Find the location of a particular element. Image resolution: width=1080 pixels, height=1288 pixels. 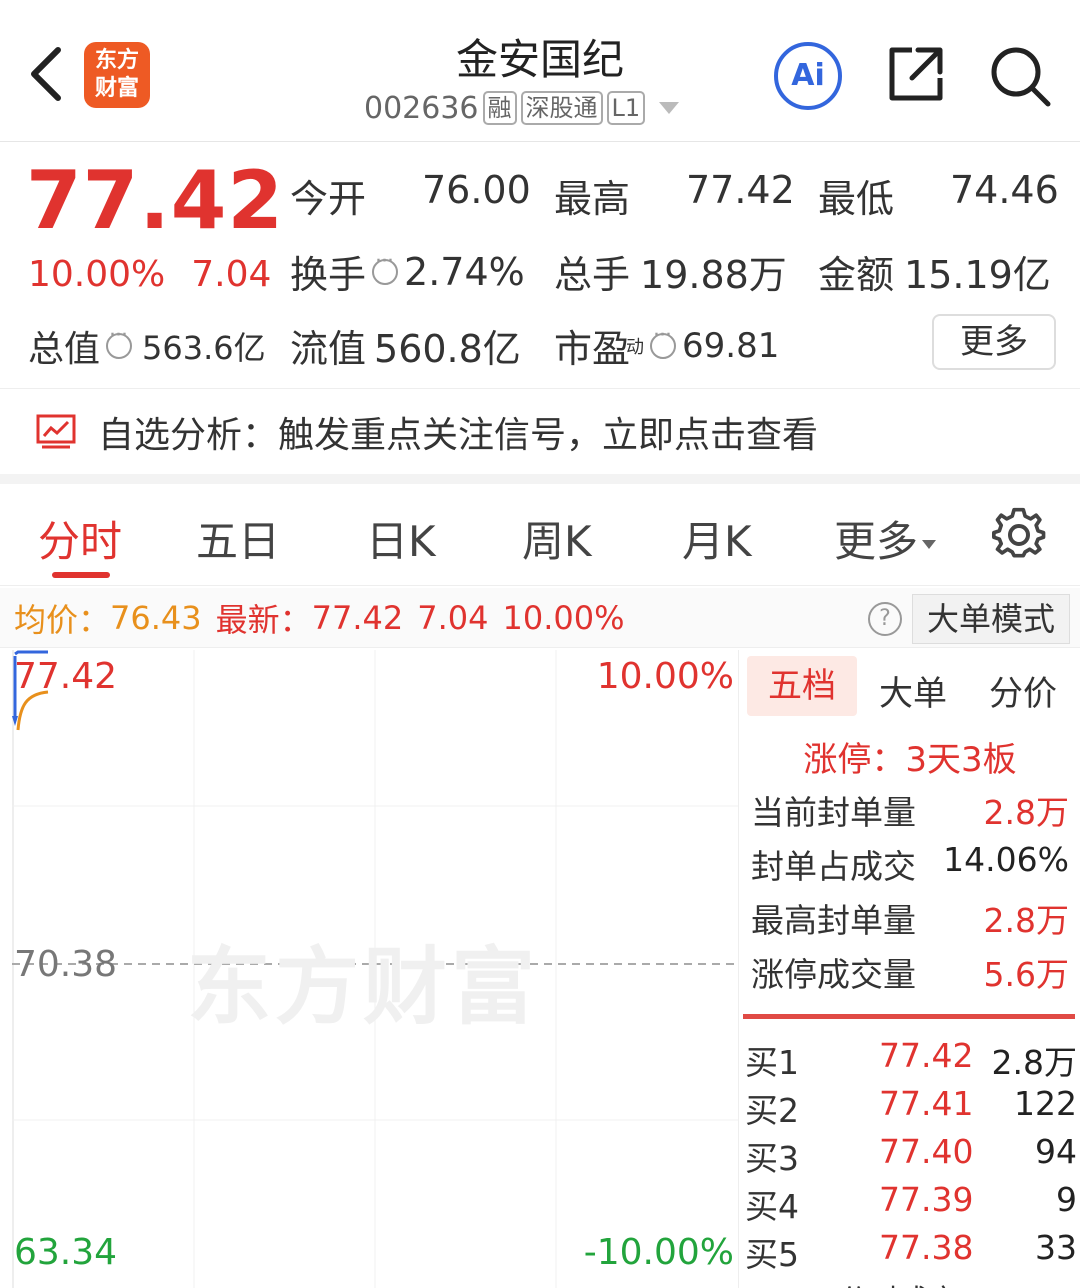

avg-label: 均价： is located at coordinates (62, 619).